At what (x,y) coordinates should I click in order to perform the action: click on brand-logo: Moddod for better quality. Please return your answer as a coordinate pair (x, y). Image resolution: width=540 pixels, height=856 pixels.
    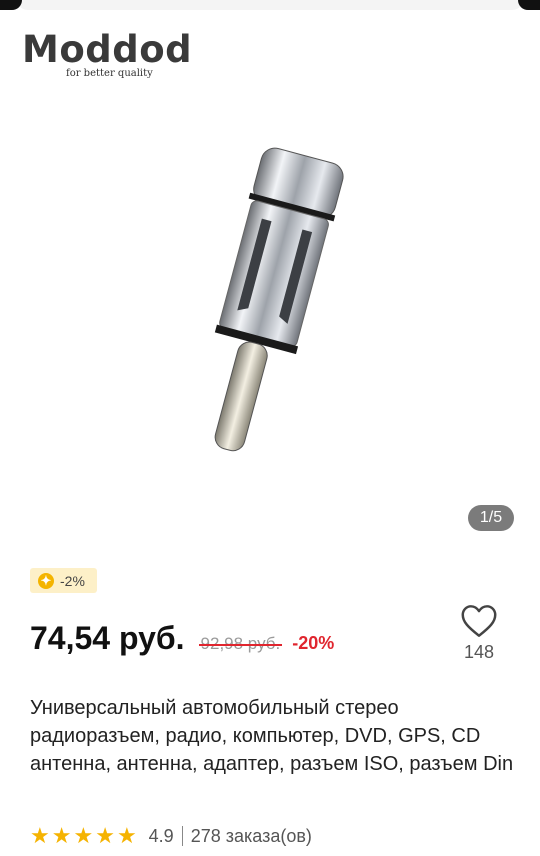
    Looking at the image, I should click on (107, 58).